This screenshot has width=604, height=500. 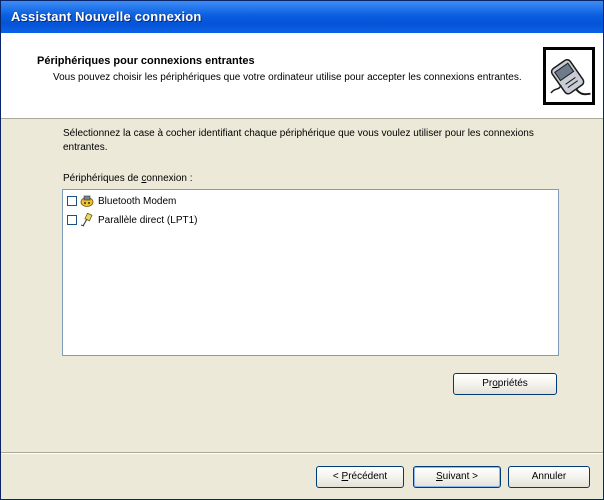 I want to click on back-label-part: récédent, so click(x=368, y=476).